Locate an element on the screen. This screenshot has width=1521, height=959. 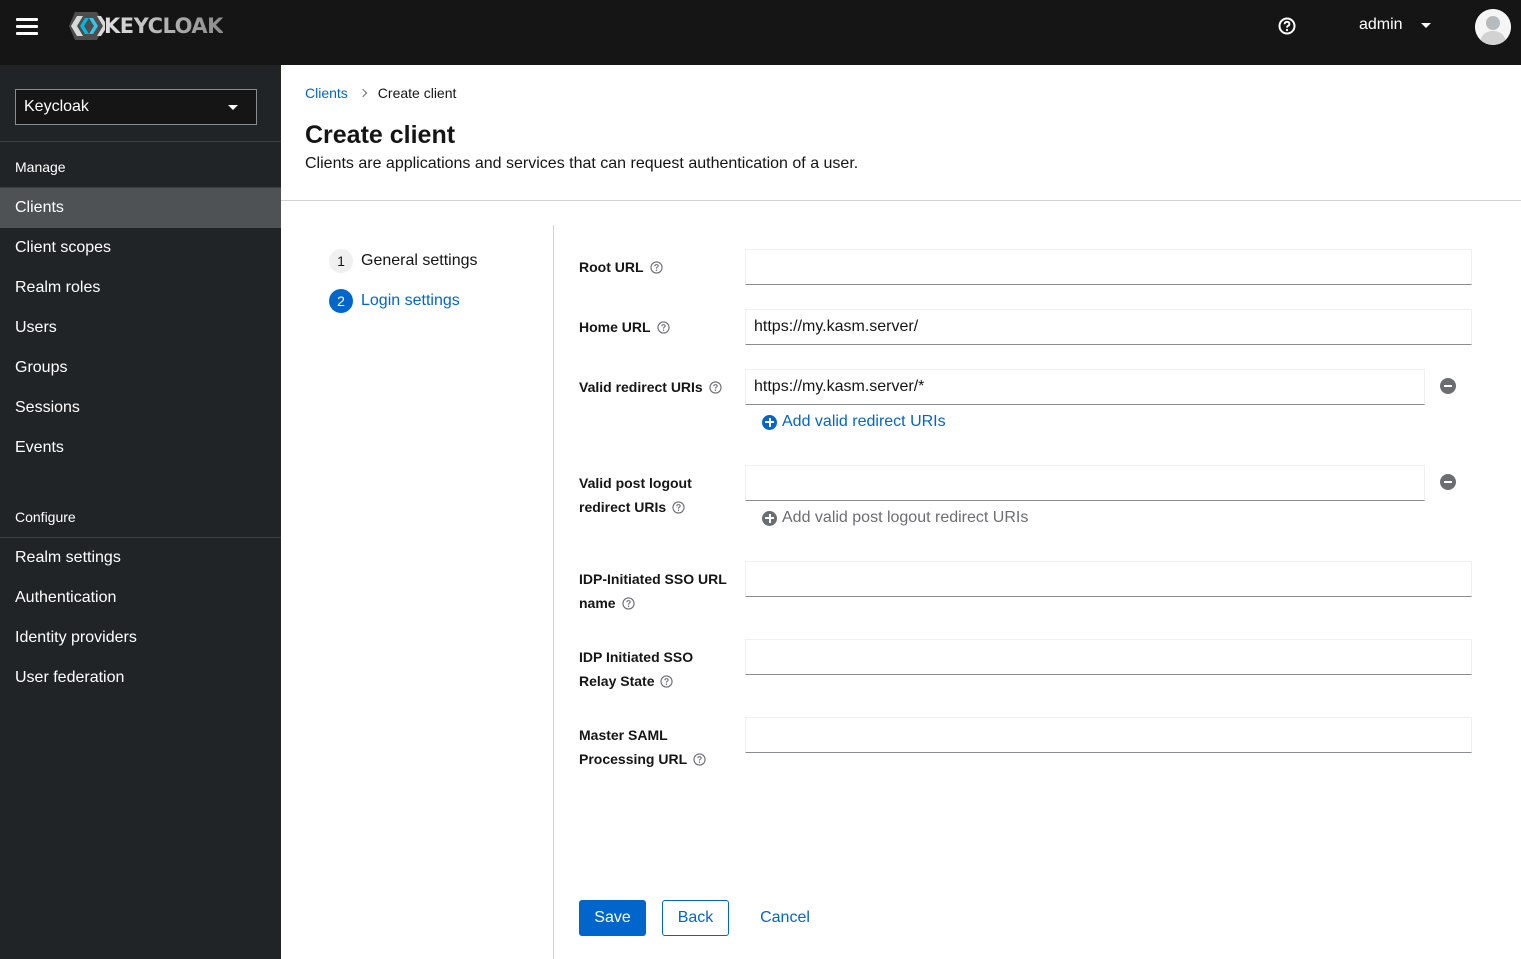
add-label: Add valid post logout redirect URIs is located at coordinates (905, 517).